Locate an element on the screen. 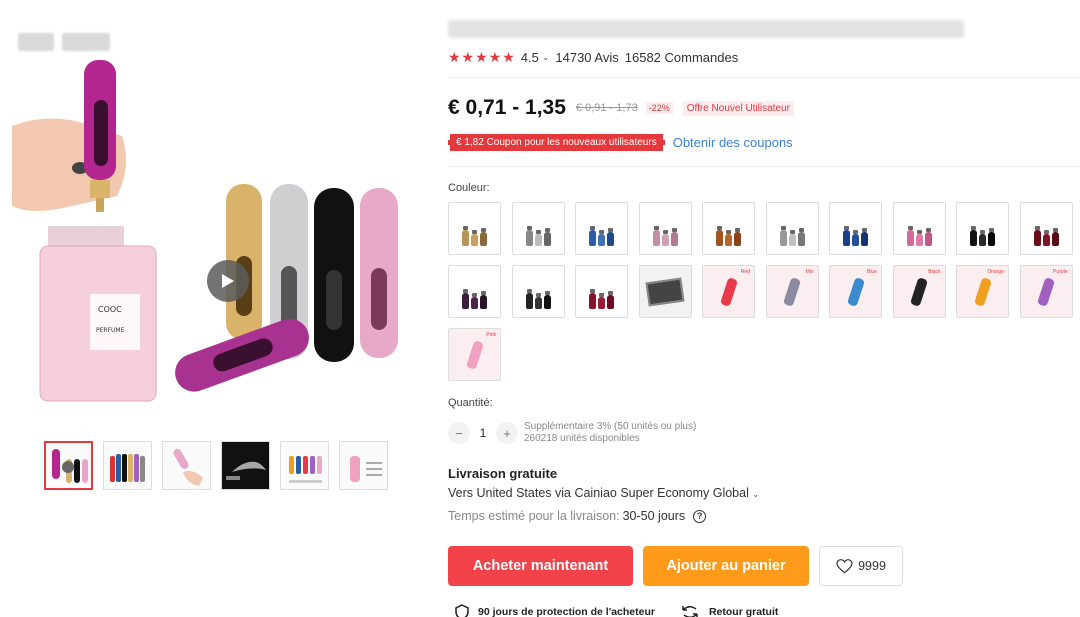  eta-label: Temps estimé pour la livraison: is located at coordinates (534, 516).